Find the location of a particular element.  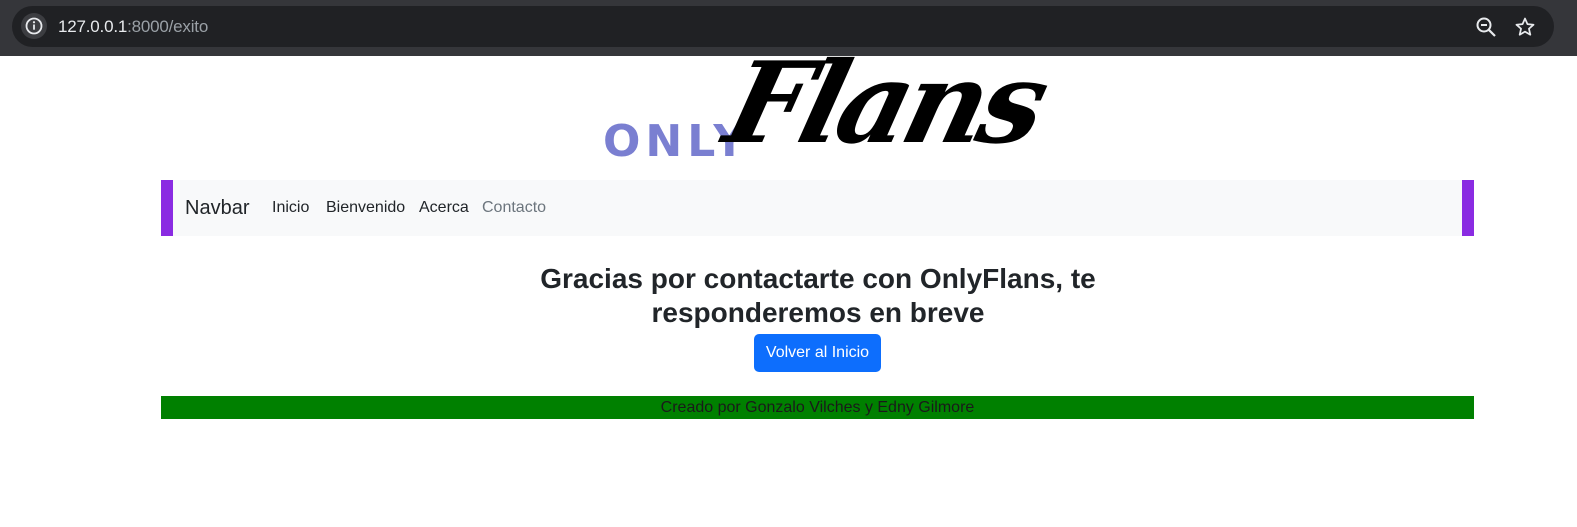

onlyflans-logo: ONLY Flans is located at coordinates (827, 107).